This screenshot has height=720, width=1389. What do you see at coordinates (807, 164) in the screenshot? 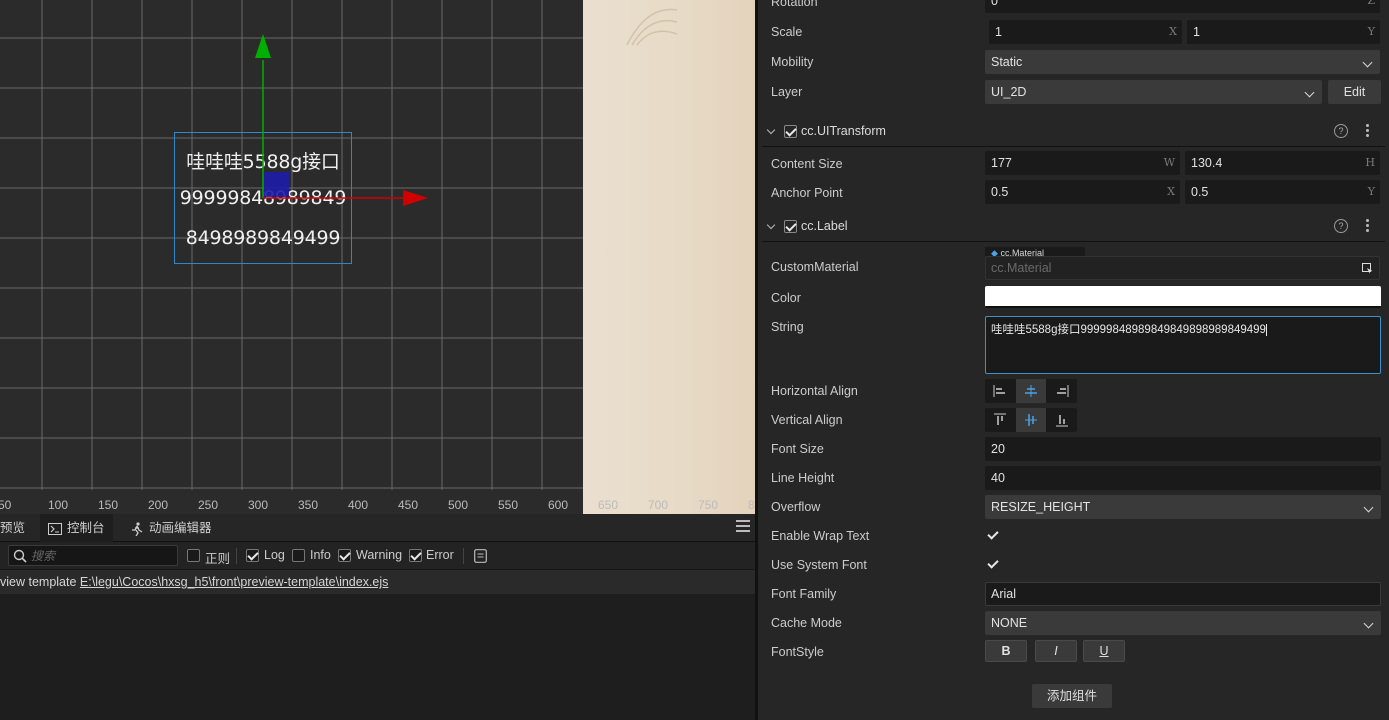
I see `content-size-label: Content Size` at bounding box center [807, 164].